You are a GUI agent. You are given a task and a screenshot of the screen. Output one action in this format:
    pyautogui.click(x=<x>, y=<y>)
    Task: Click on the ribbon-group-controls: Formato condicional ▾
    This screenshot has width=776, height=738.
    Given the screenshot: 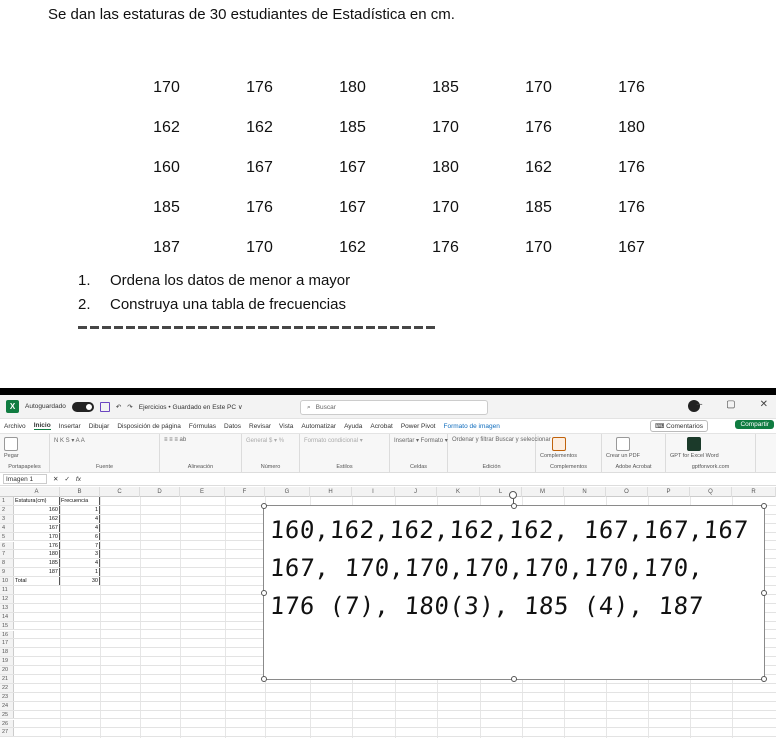 What is the action you would take?
    pyautogui.click(x=344, y=440)
    